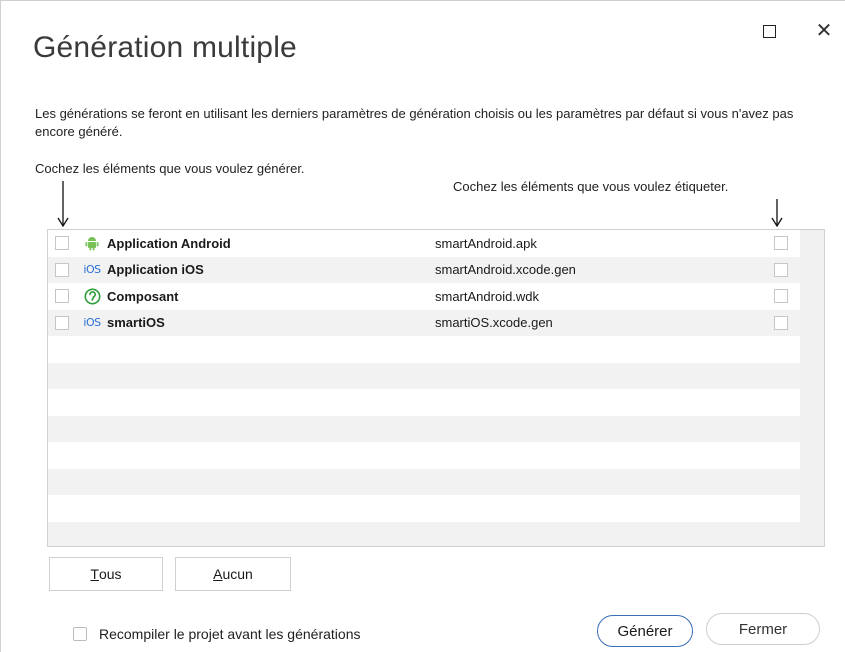  What do you see at coordinates (645, 631) in the screenshot?
I see `generate-button: Générer` at bounding box center [645, 631].